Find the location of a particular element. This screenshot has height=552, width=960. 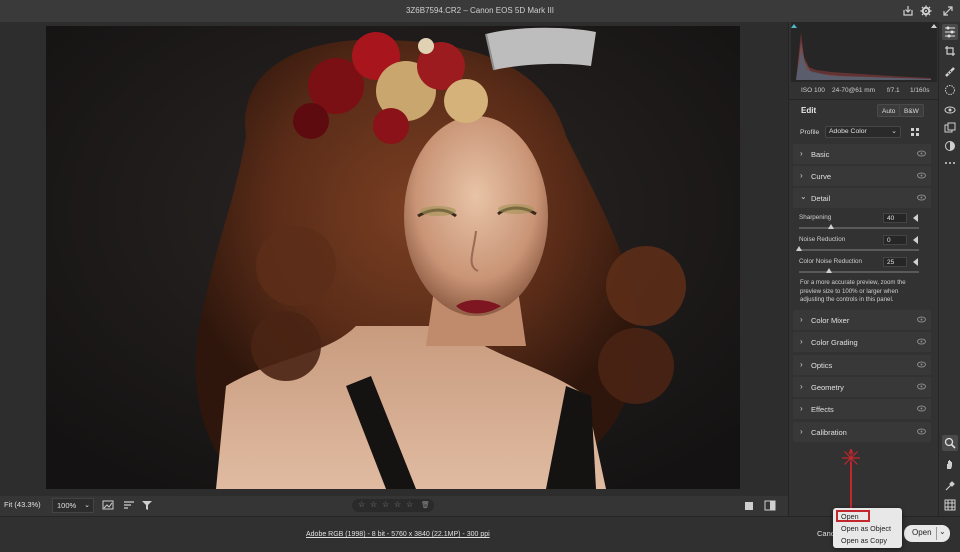

open-options-menu: Open Open as Object Open as Copy is located at coordinates (867, 528).